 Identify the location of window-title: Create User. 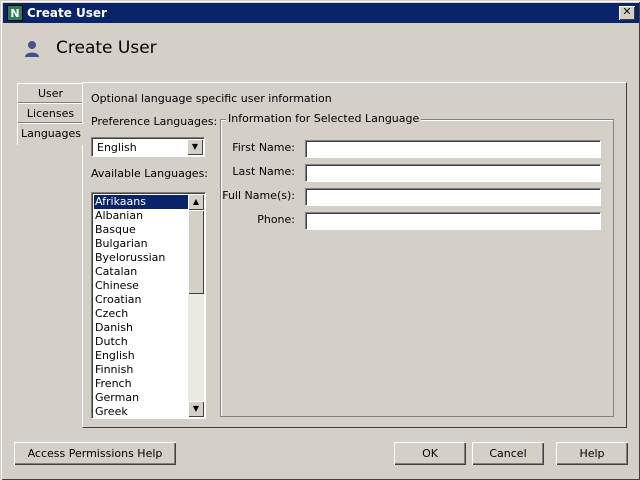
(67, 13).